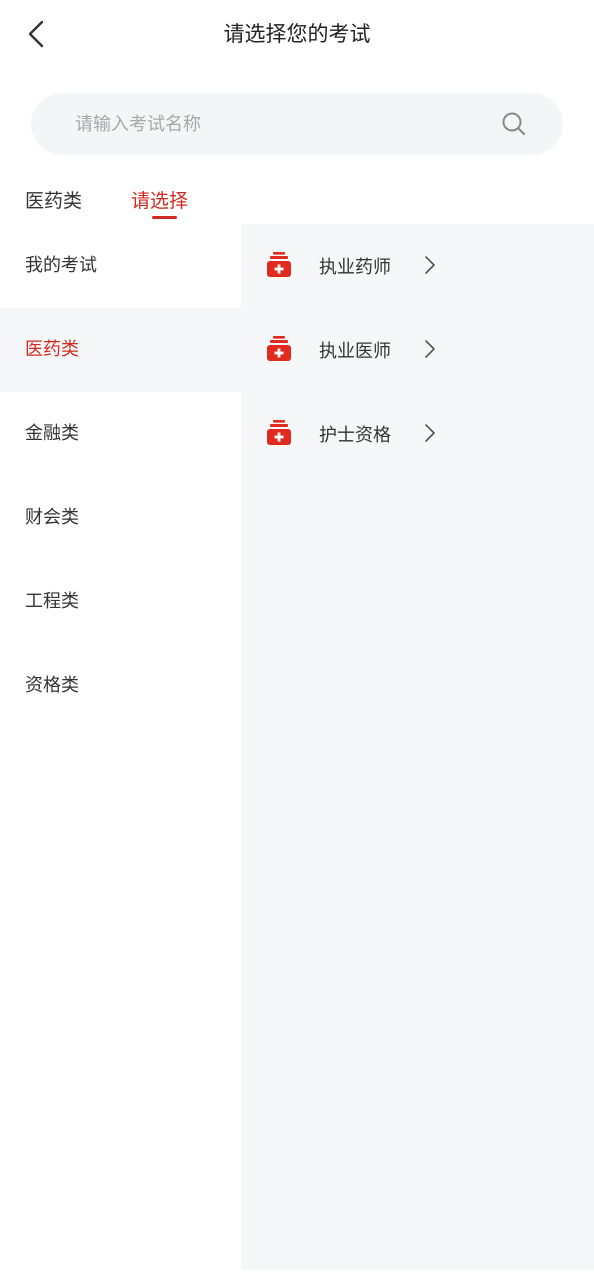 The height and width of the screenshot is (1280, 594). I want to click on sidebar-item-accounting: 财会类, so click(120, 518).